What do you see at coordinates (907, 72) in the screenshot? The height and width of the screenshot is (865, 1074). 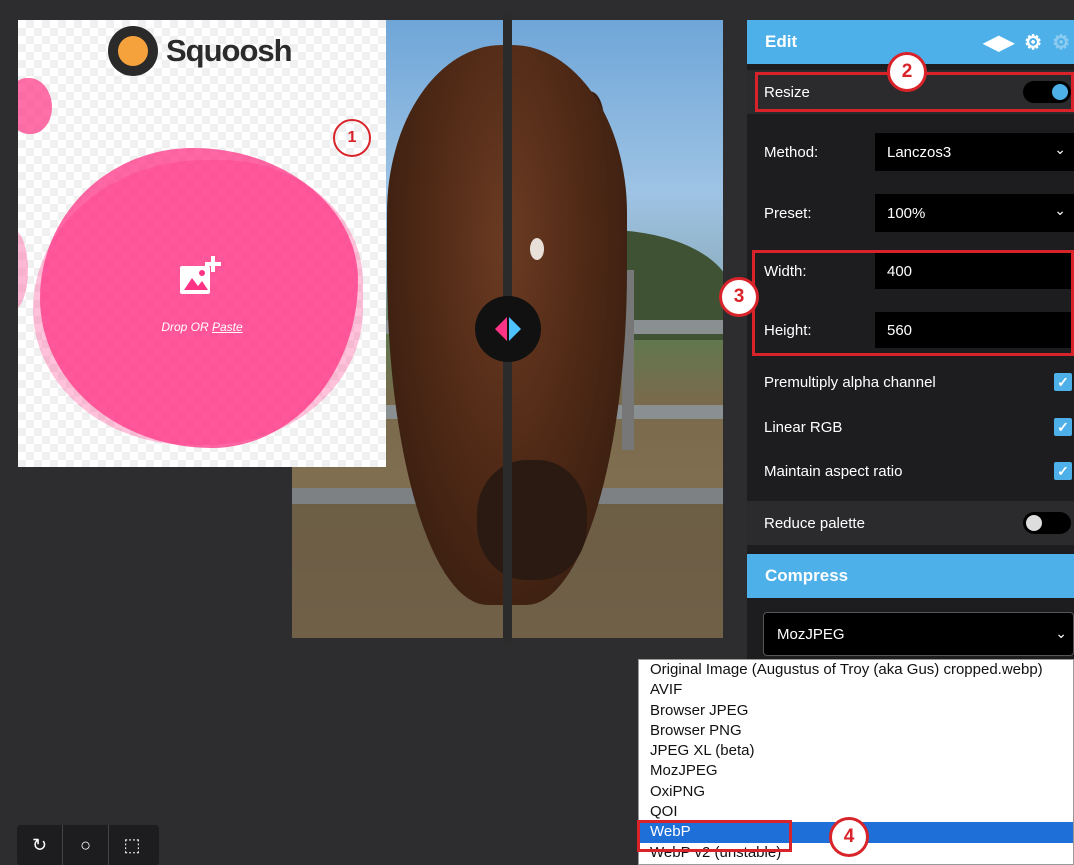 I see `marker-2: 2` at bounding box center [907, 72].